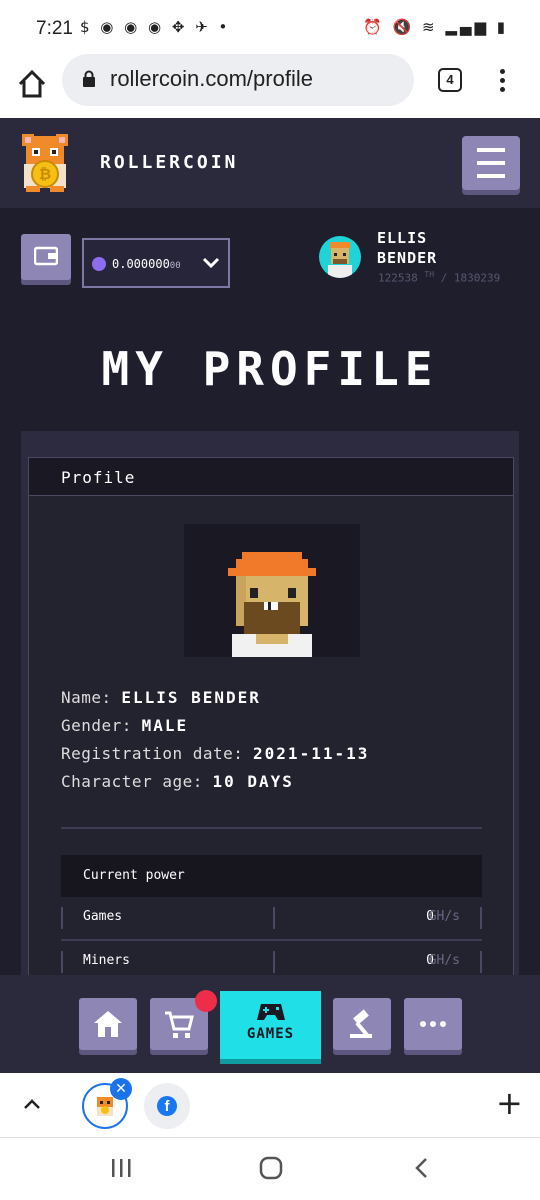 The image size is (540, 1200). Describe the element at coordinates (439, 277) in the screenshot. I see `user-power: 122538 TH / 1830239` at that location.